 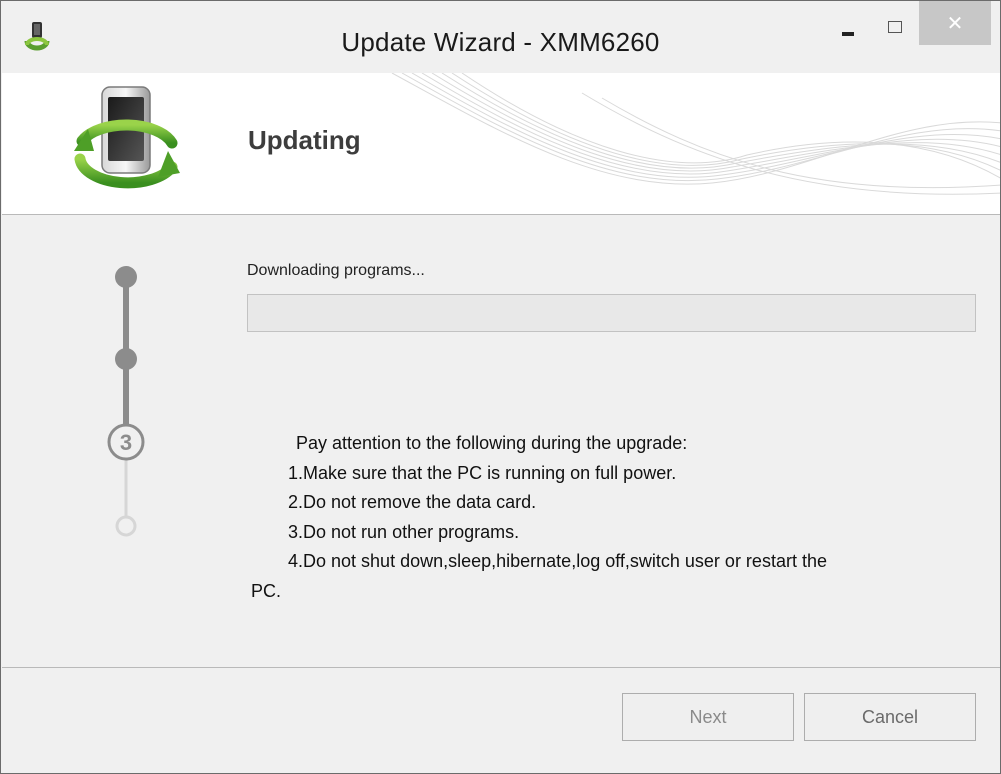 I want to click on step-1-done, so click(x=126, y=277).